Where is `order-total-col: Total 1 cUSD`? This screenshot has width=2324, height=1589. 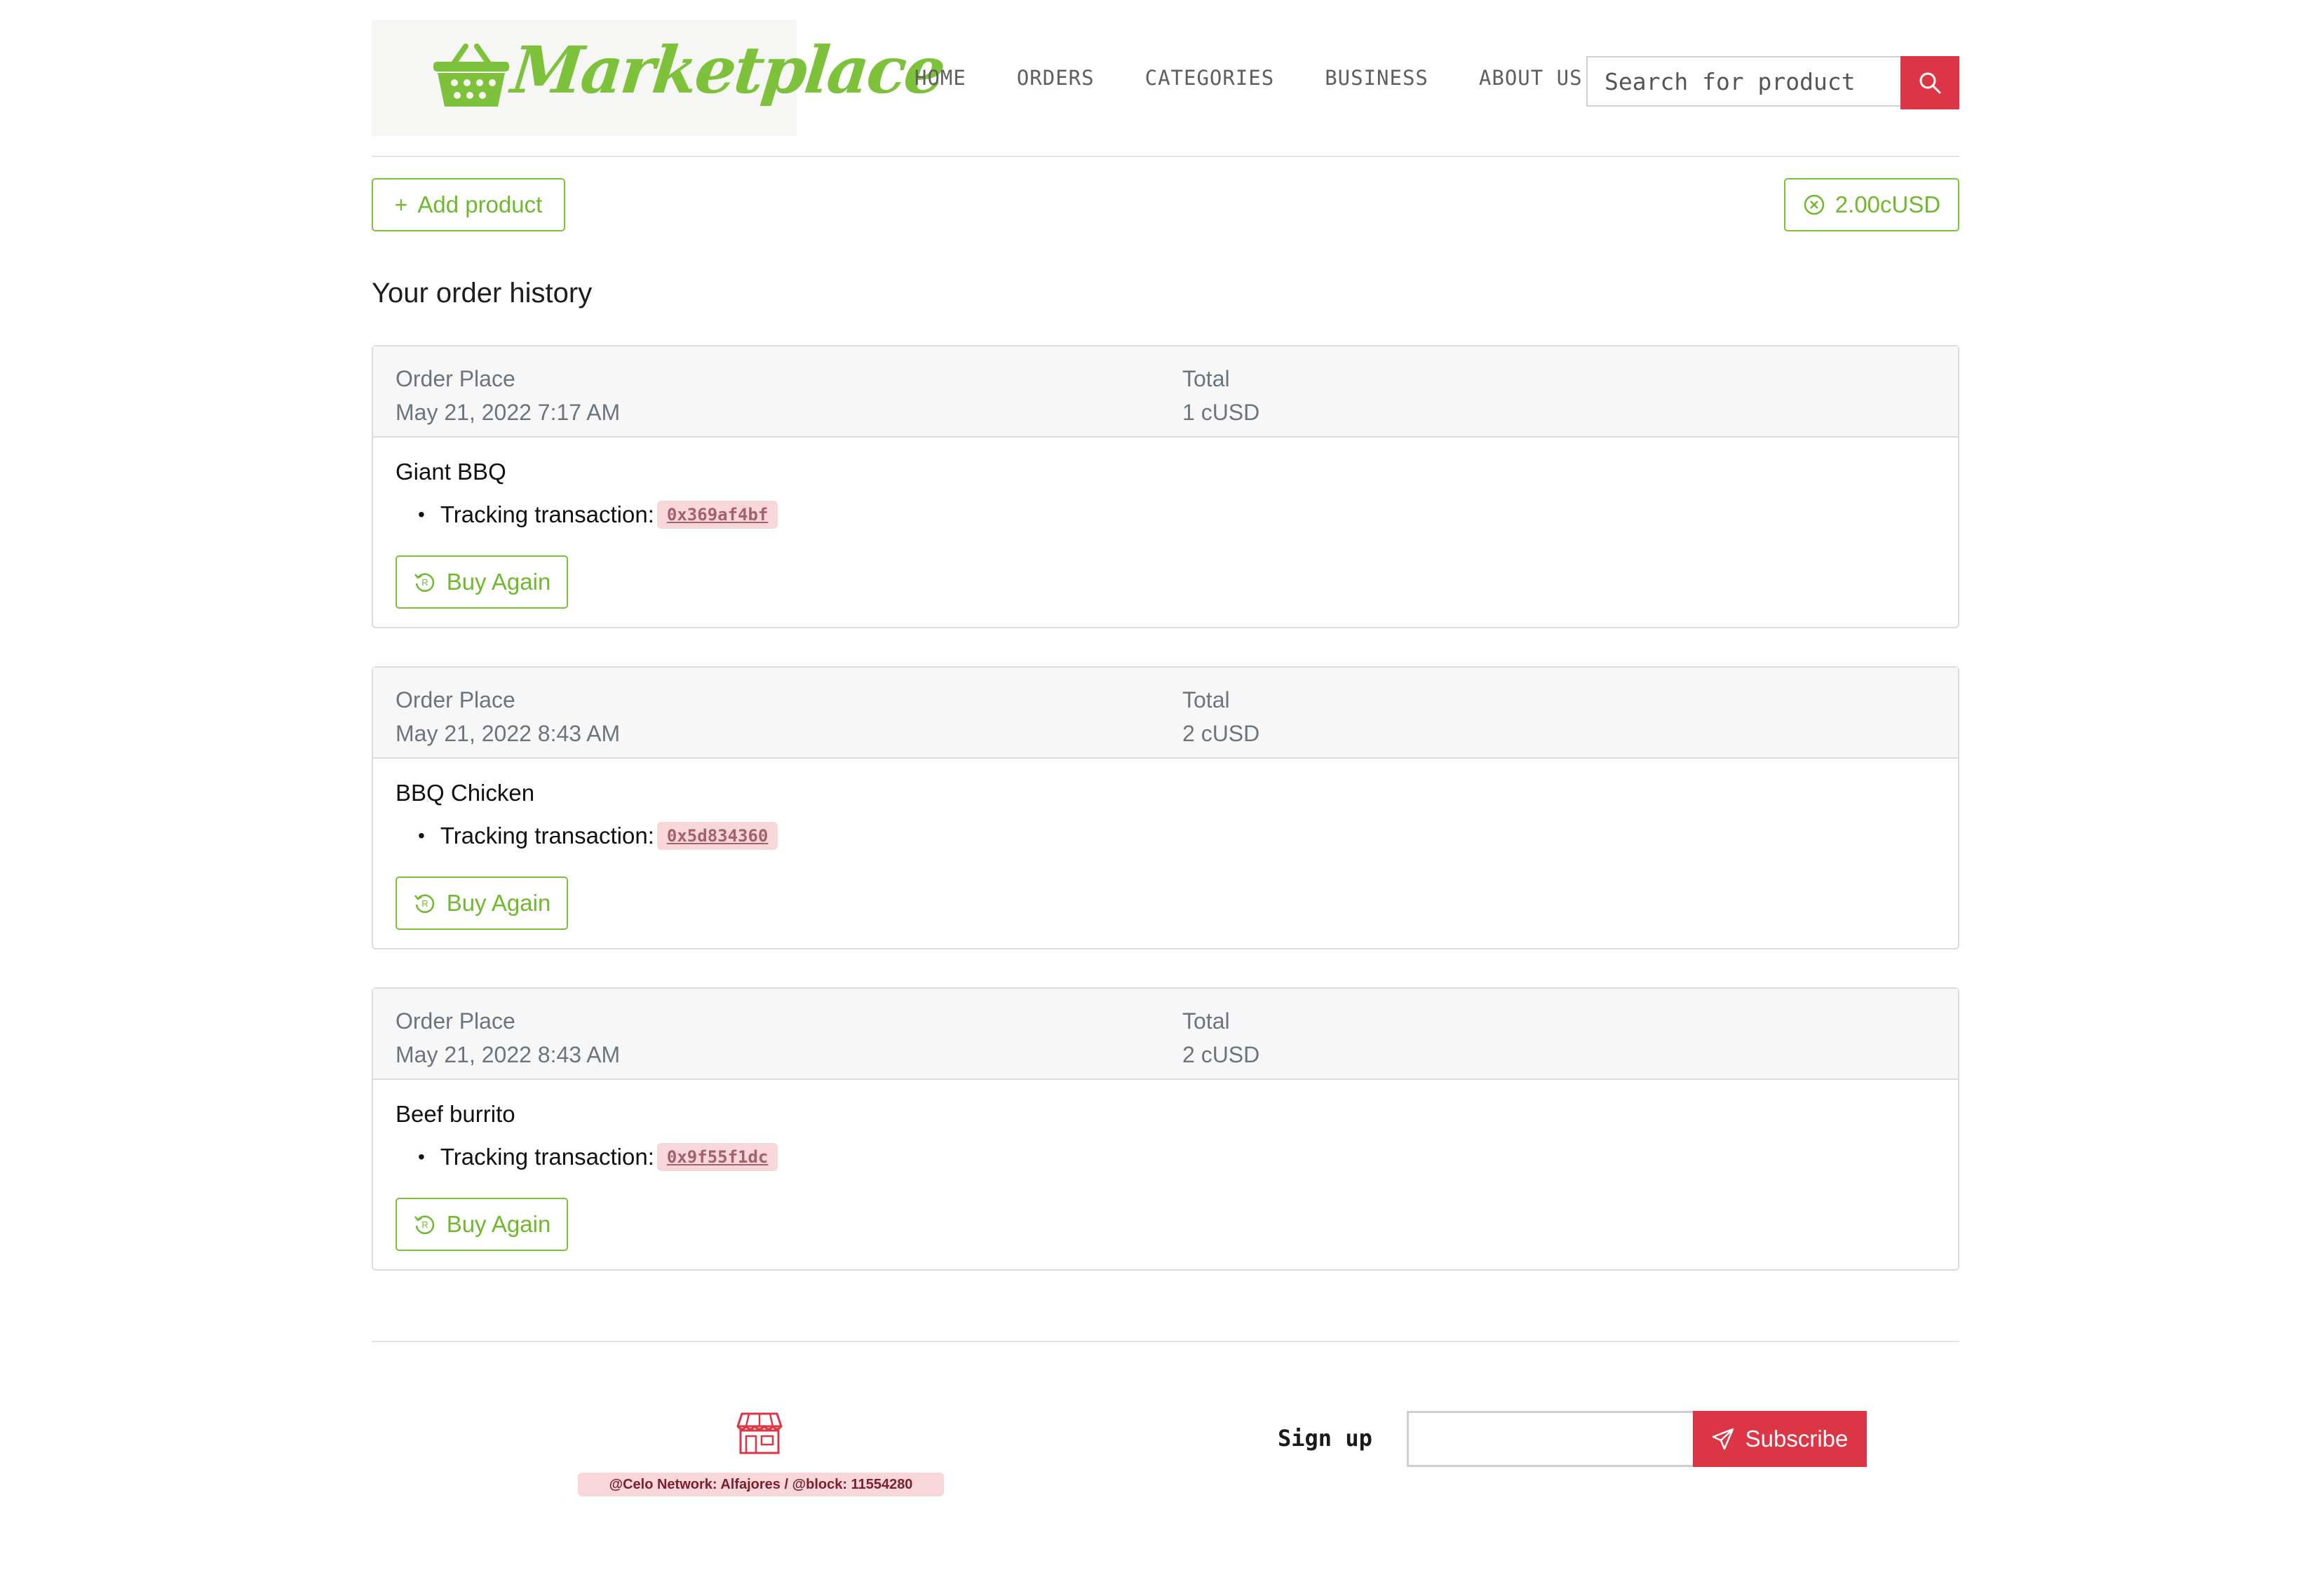
order-total-col: Total 1 cUSD is located at coordinates (1220, 396).